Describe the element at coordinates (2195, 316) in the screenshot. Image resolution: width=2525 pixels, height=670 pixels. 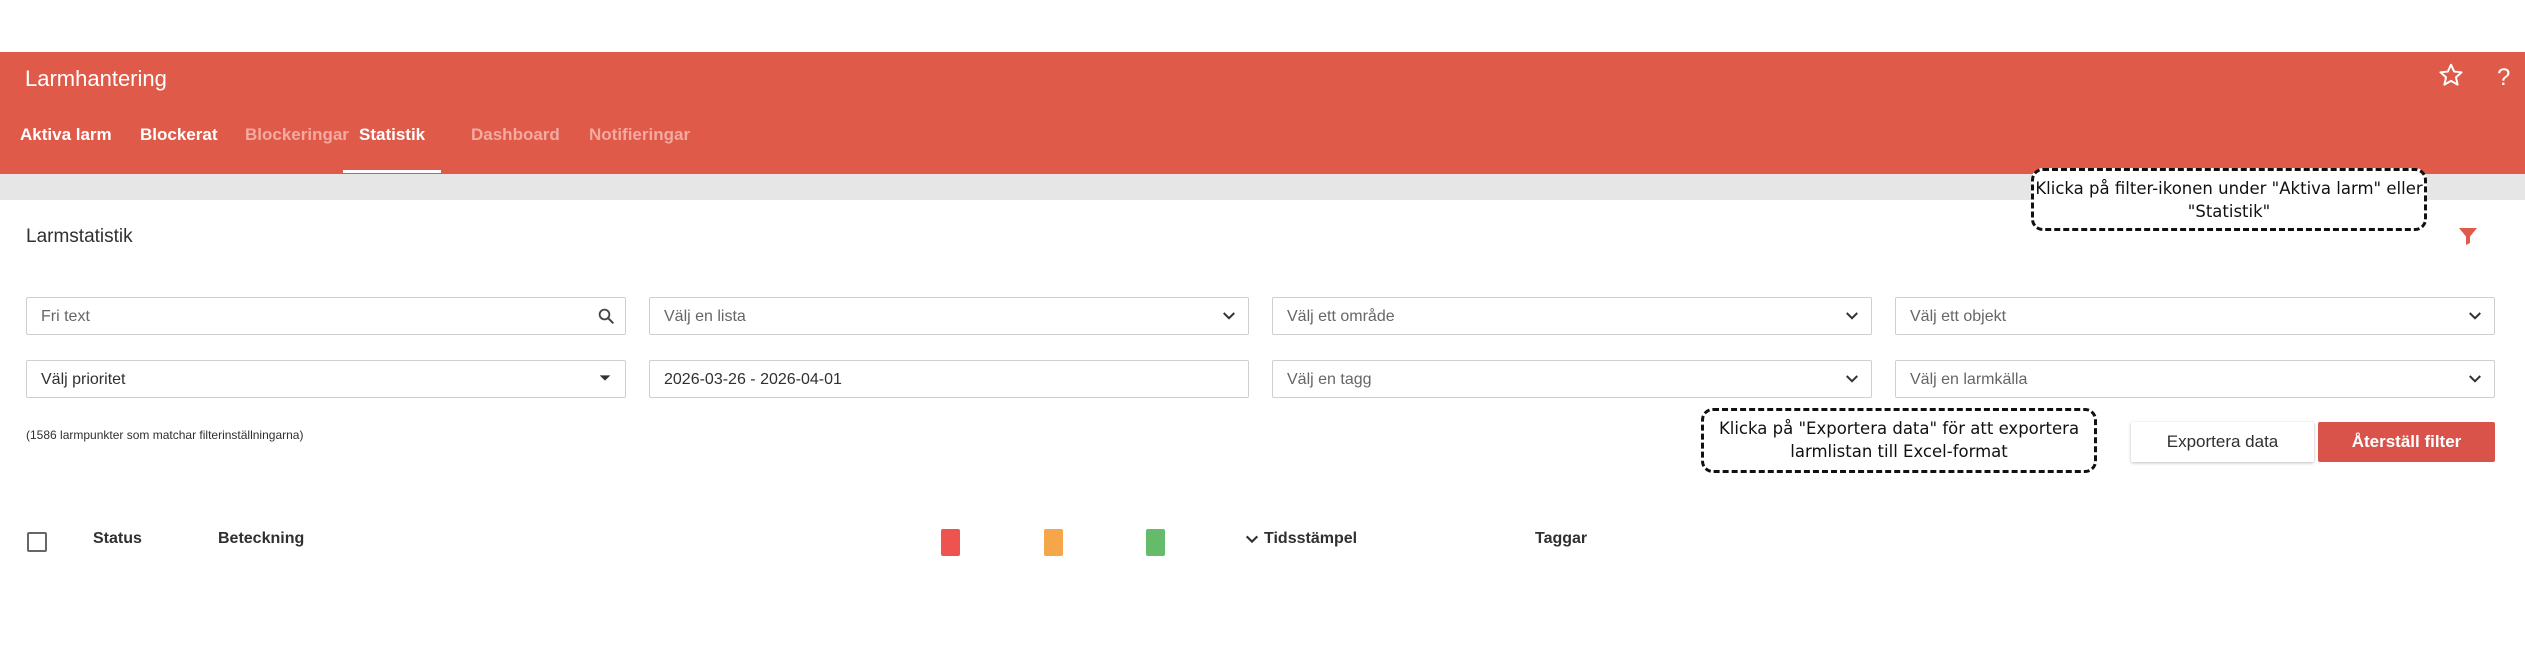
I see `object-select: Välj ett objekt` at that location.